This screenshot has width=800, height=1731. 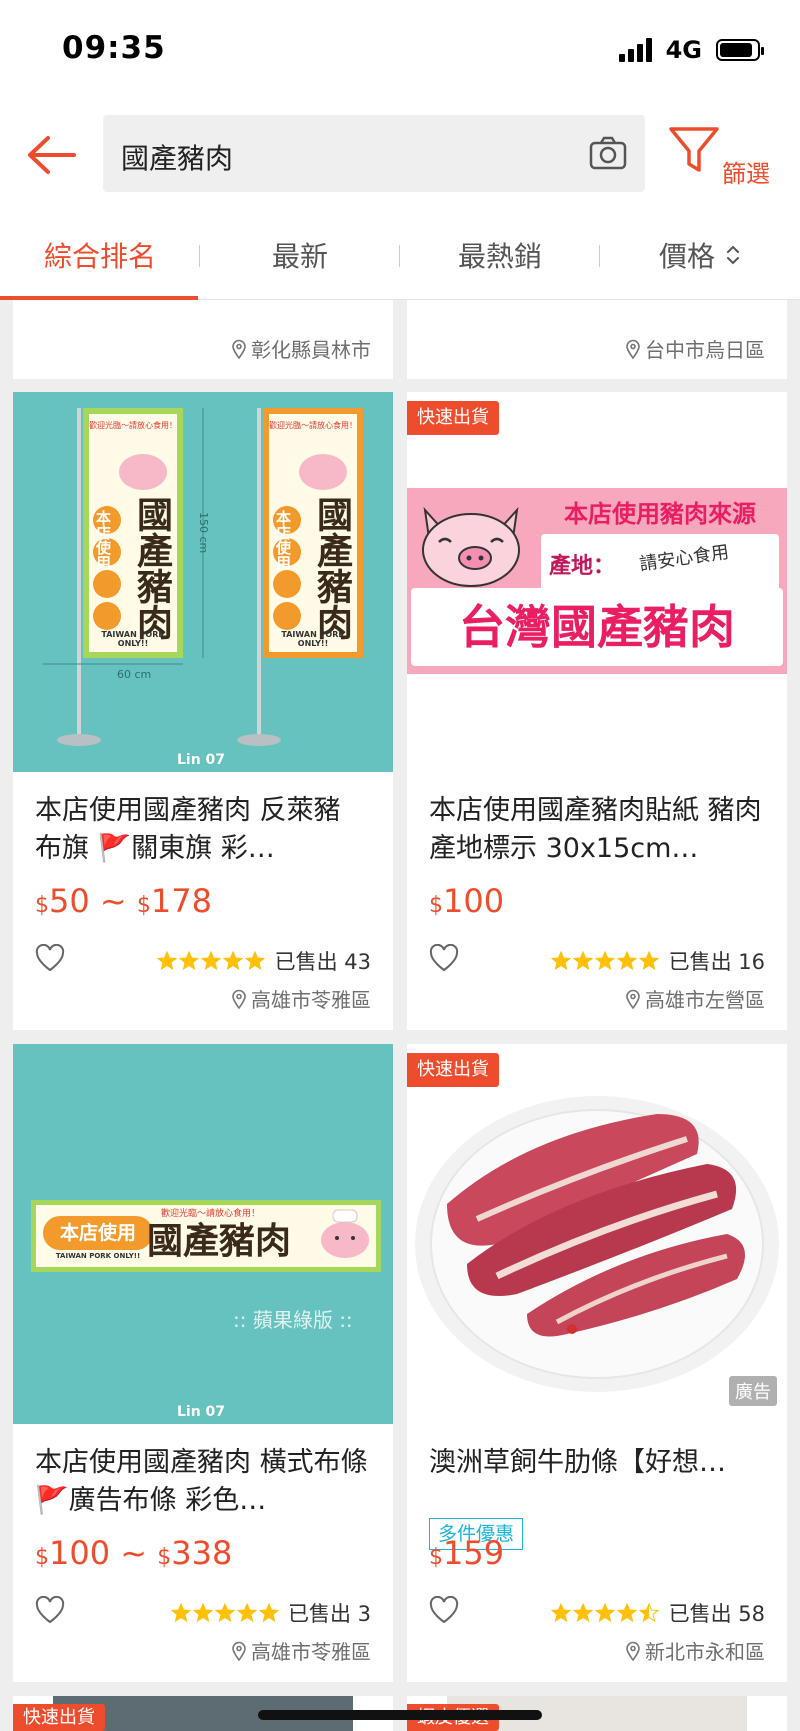 What do you see at coordinates (746, 174) in the screenshot?
I see `filter-label: 篩選` at bounding box center [746, 174].